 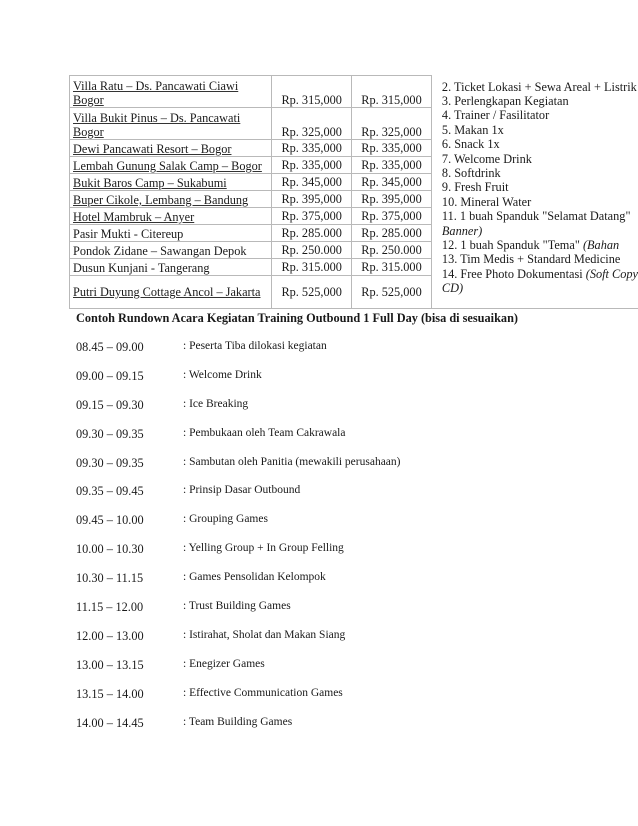 What do you see at coordinates (110, 722) in the screenshot?
I see `rundown-time: 14.00 – 14.45` at bounding box center [110, 722].